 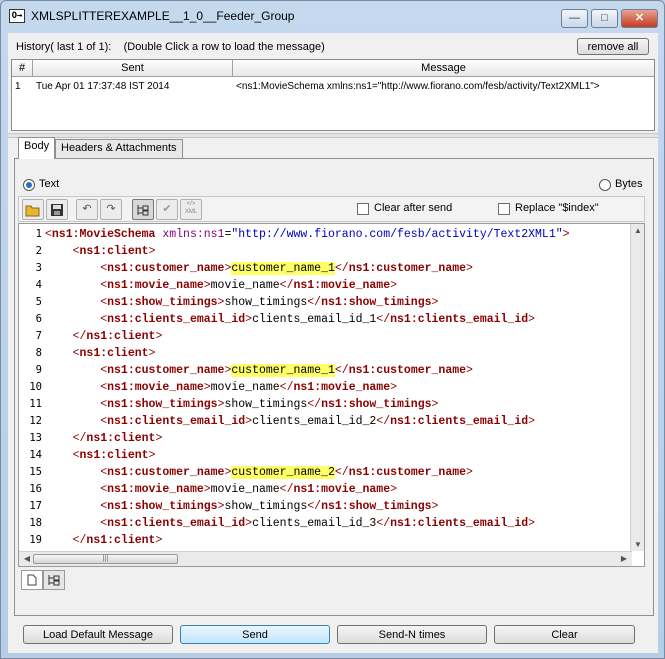 I want to click on minimize-button: —, so click(x=574, y=18).